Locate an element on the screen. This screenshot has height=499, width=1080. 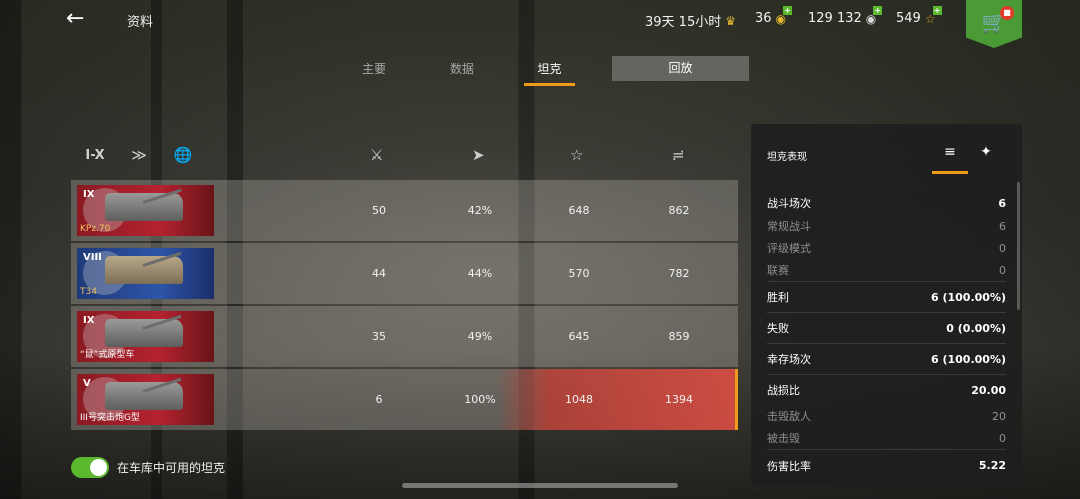
avg-xp-cell: 645 is located at coordinates (579, 336).